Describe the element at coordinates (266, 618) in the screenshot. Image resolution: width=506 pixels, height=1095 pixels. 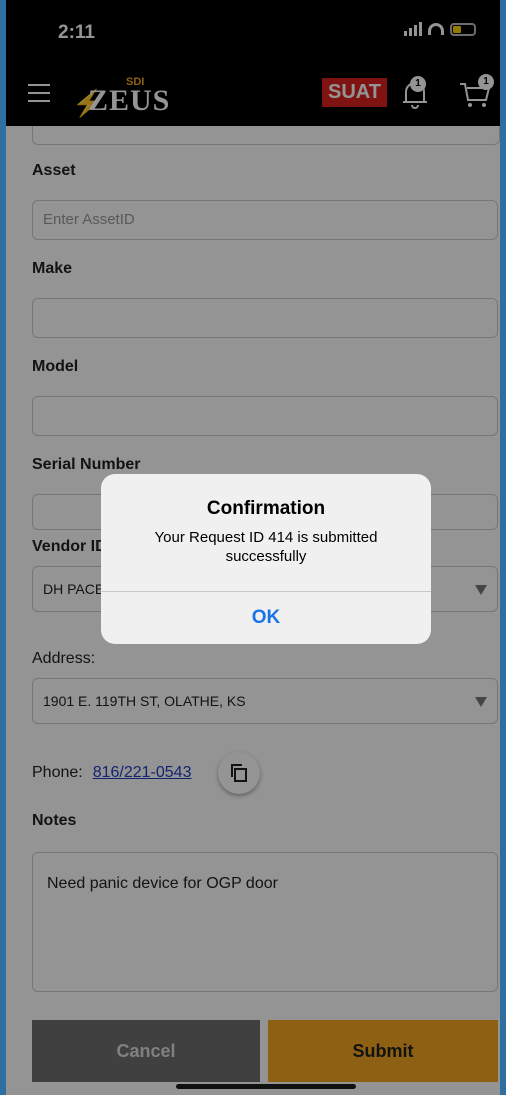
I see `ok-button: OK` at that location.